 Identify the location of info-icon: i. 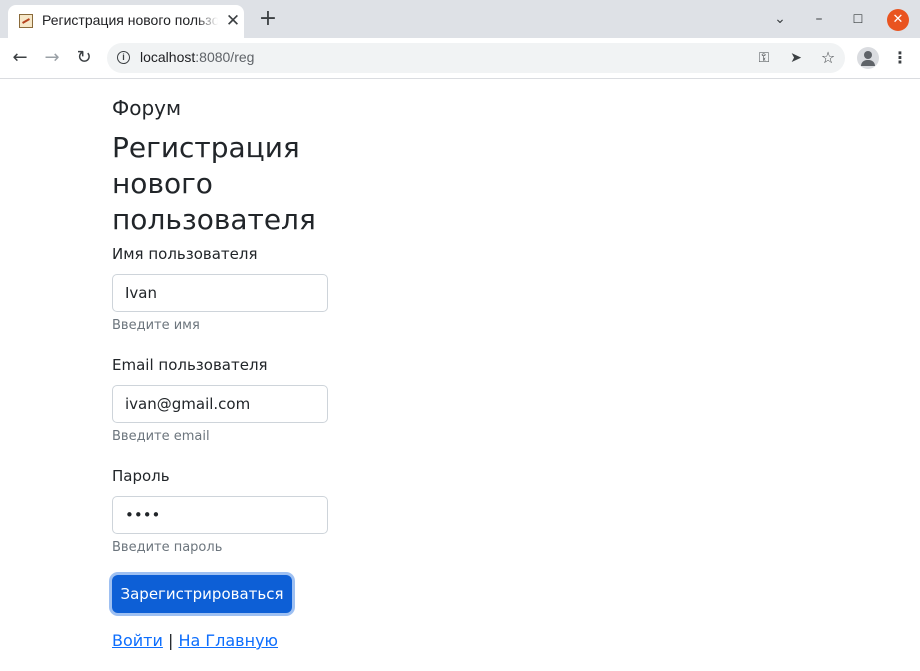
(123, 57).